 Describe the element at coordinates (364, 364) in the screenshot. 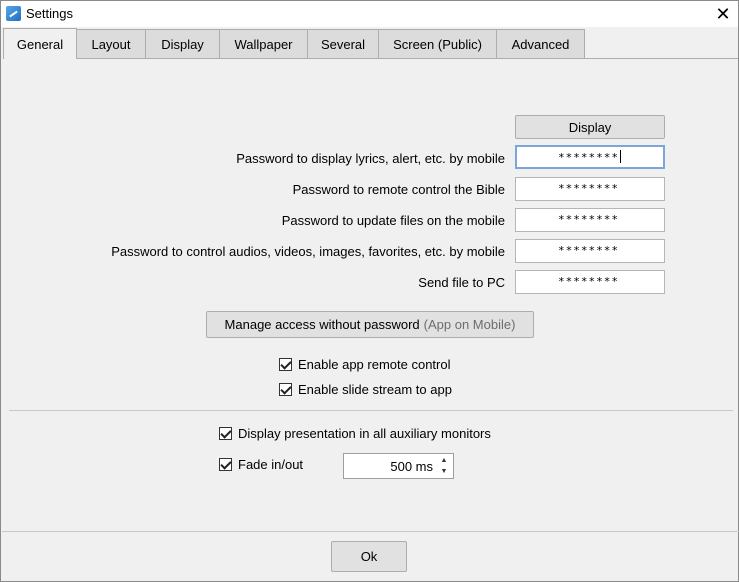

I see `remote-control-checkbox-row: Enable app remote control` at that location.